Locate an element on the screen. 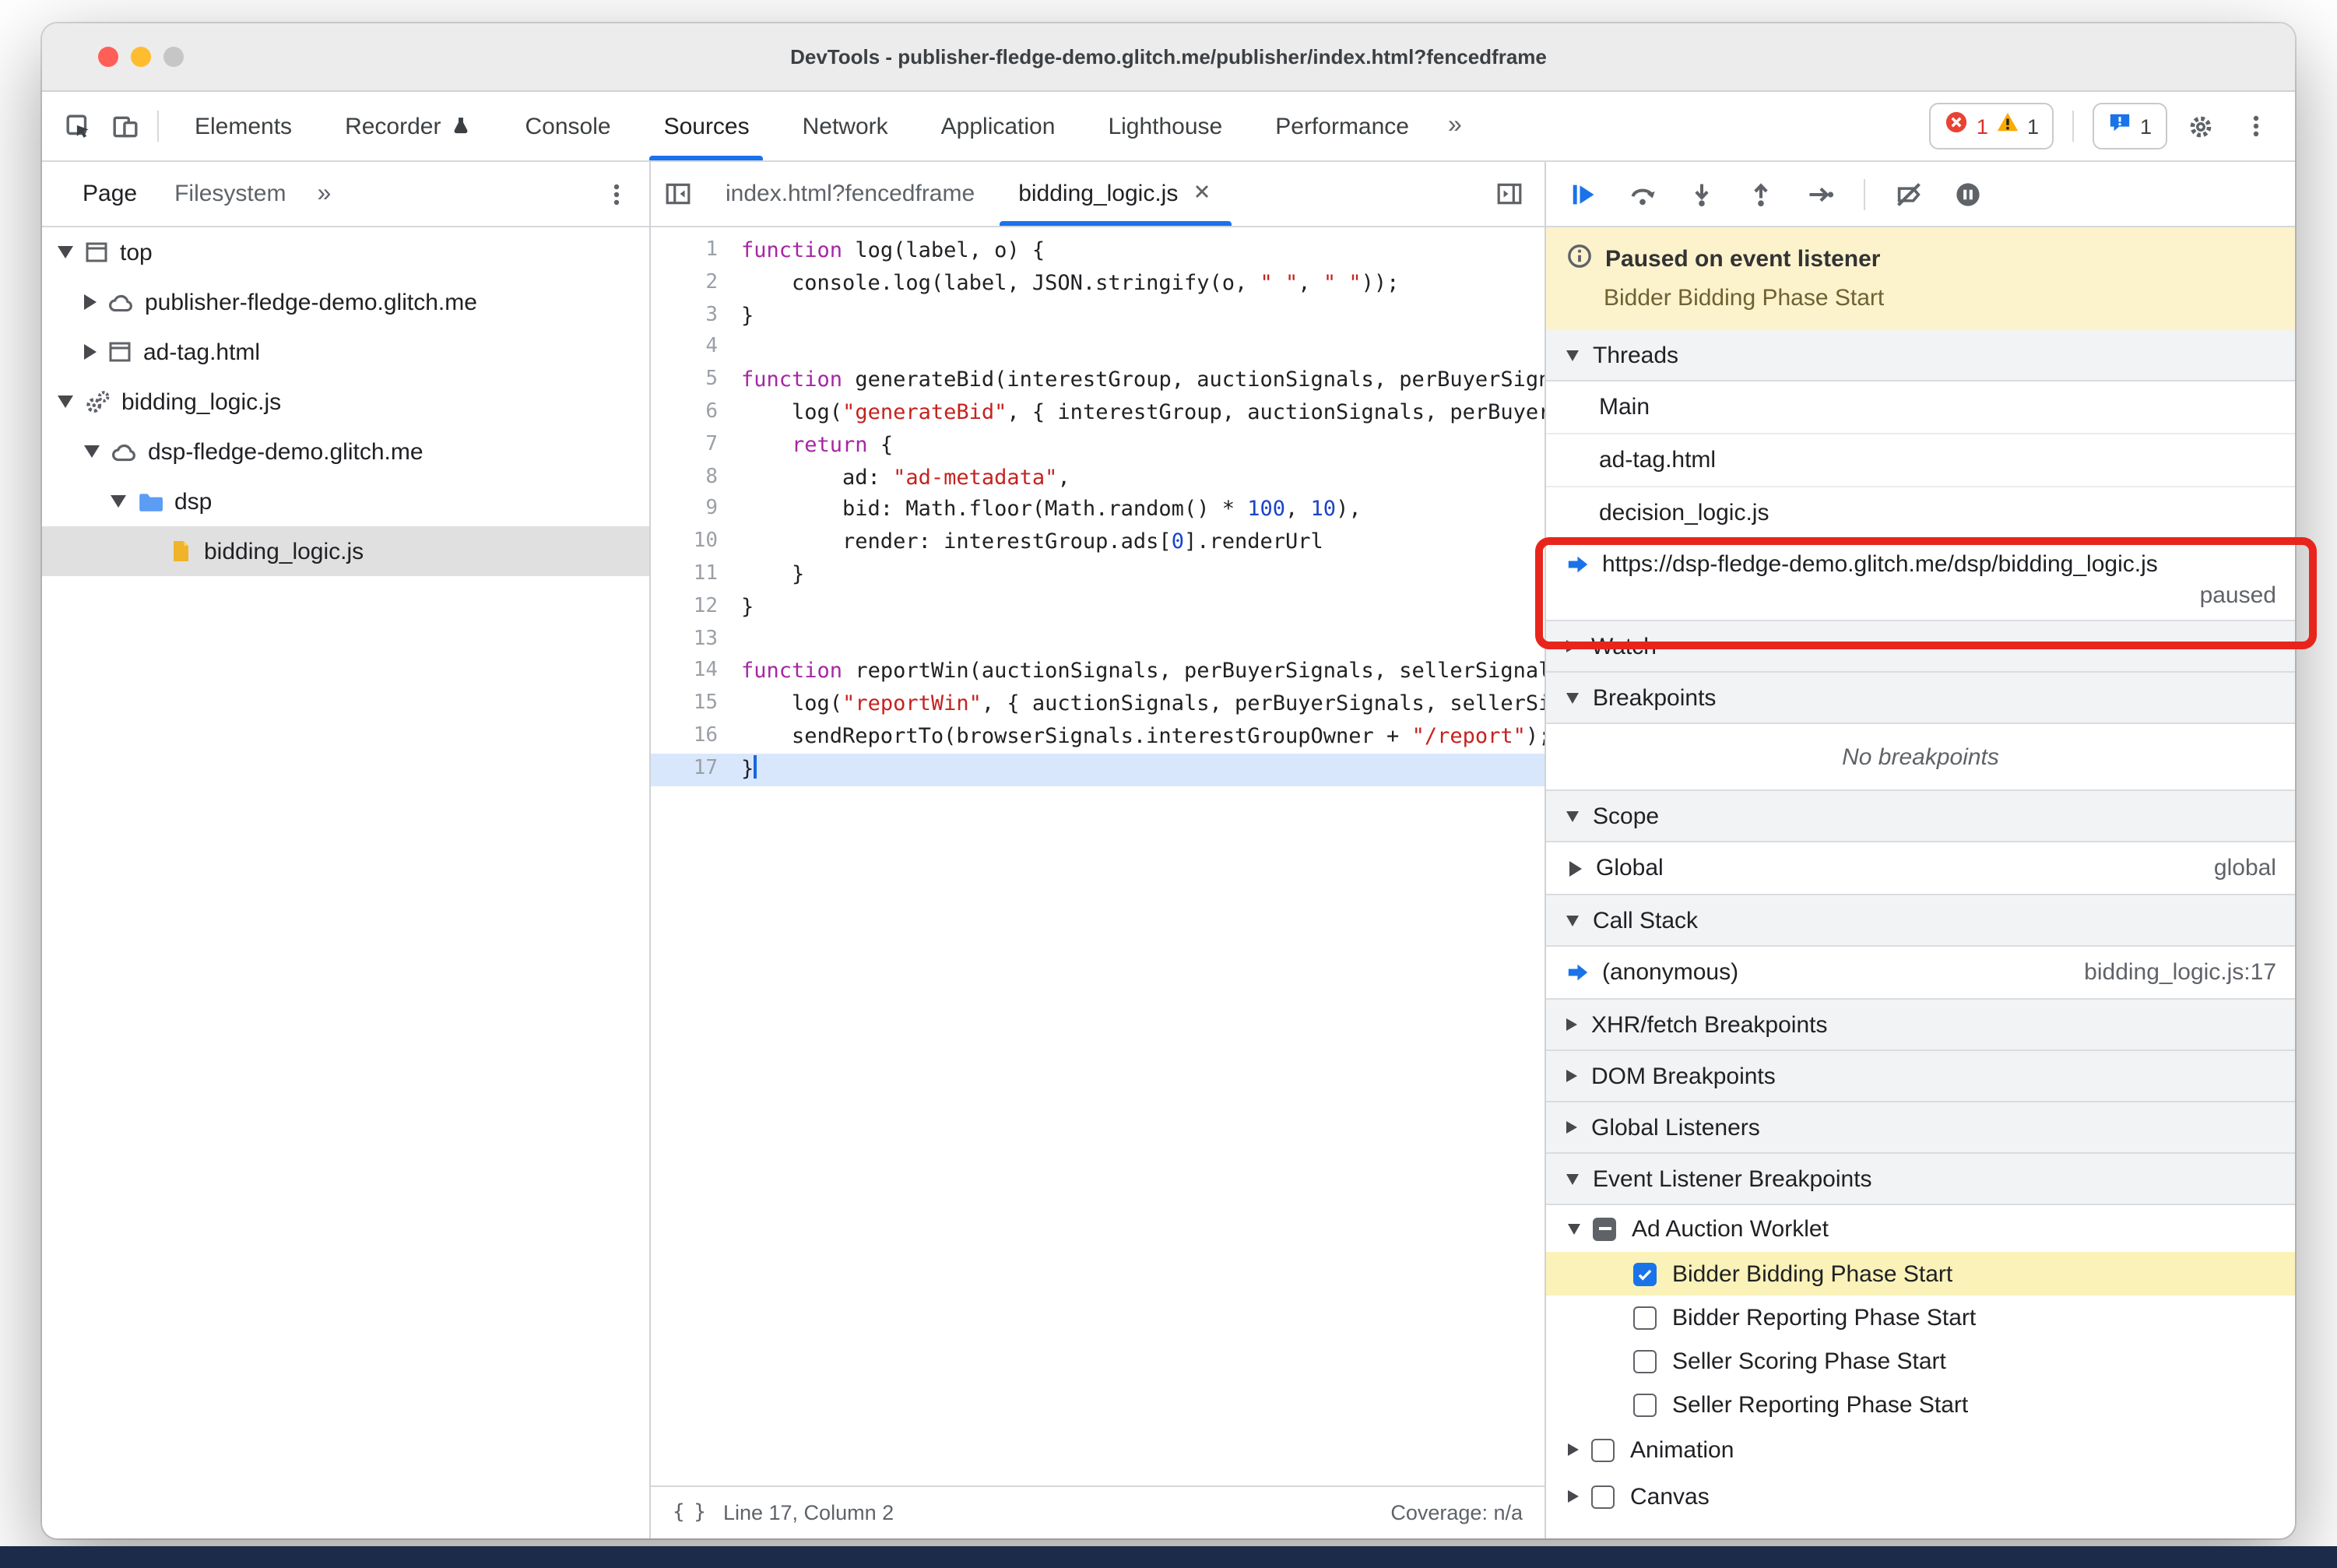 This screenshot has height=1568, width=2337. code-line-1: 1 function log(label, o) { is located at coordinates (1098, 251).